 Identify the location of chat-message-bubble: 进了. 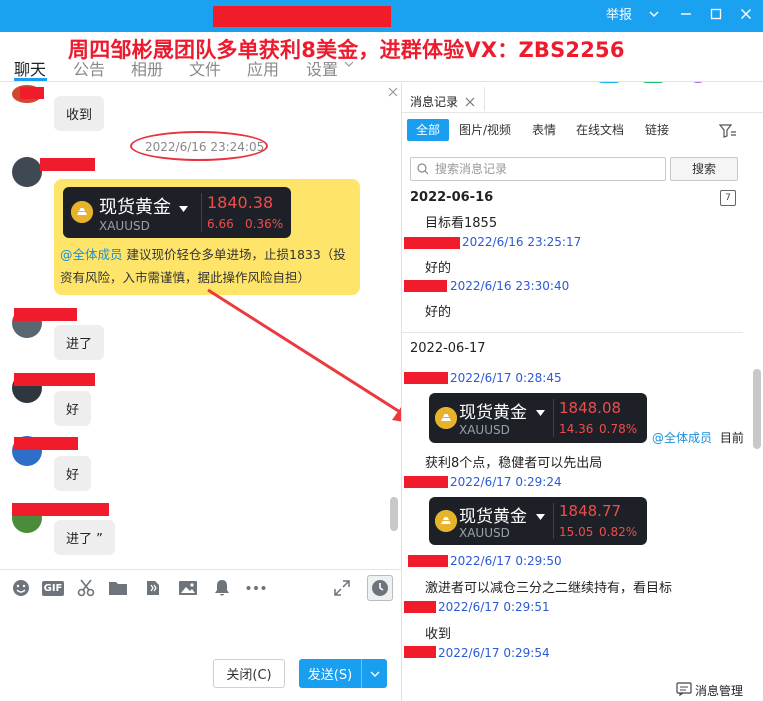
(79, 342).